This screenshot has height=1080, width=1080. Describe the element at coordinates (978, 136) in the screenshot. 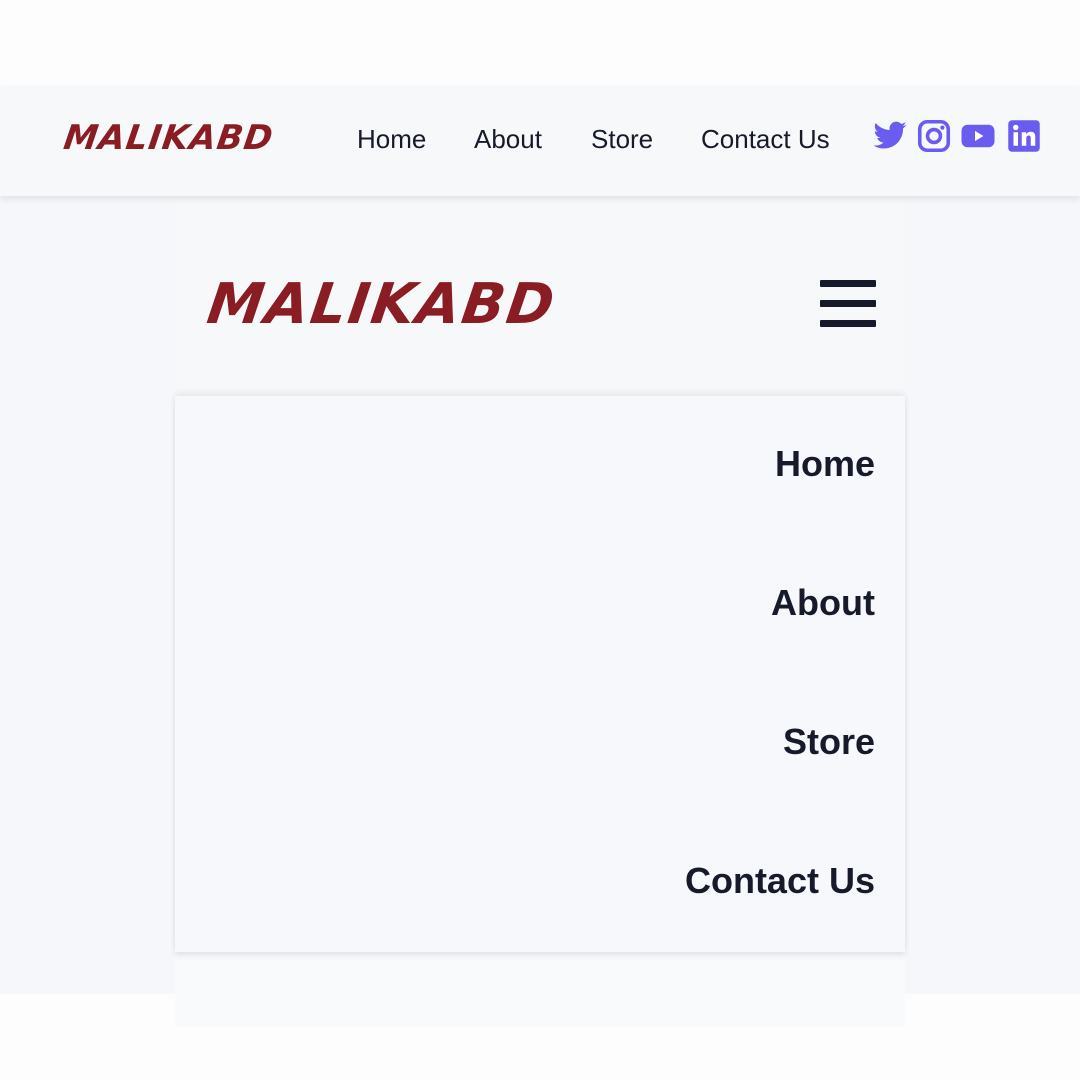

I see `youtube-icon` at that location.